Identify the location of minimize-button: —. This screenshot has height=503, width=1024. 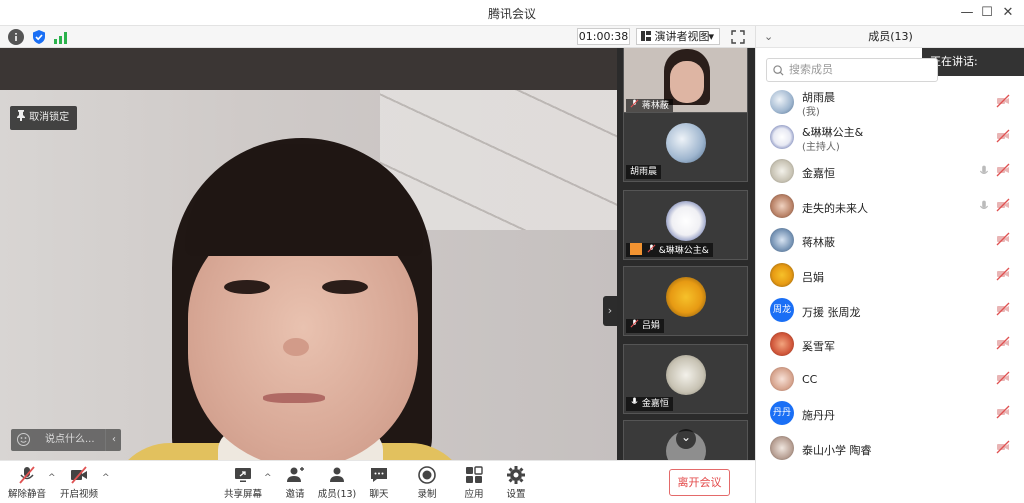
(967, 13).